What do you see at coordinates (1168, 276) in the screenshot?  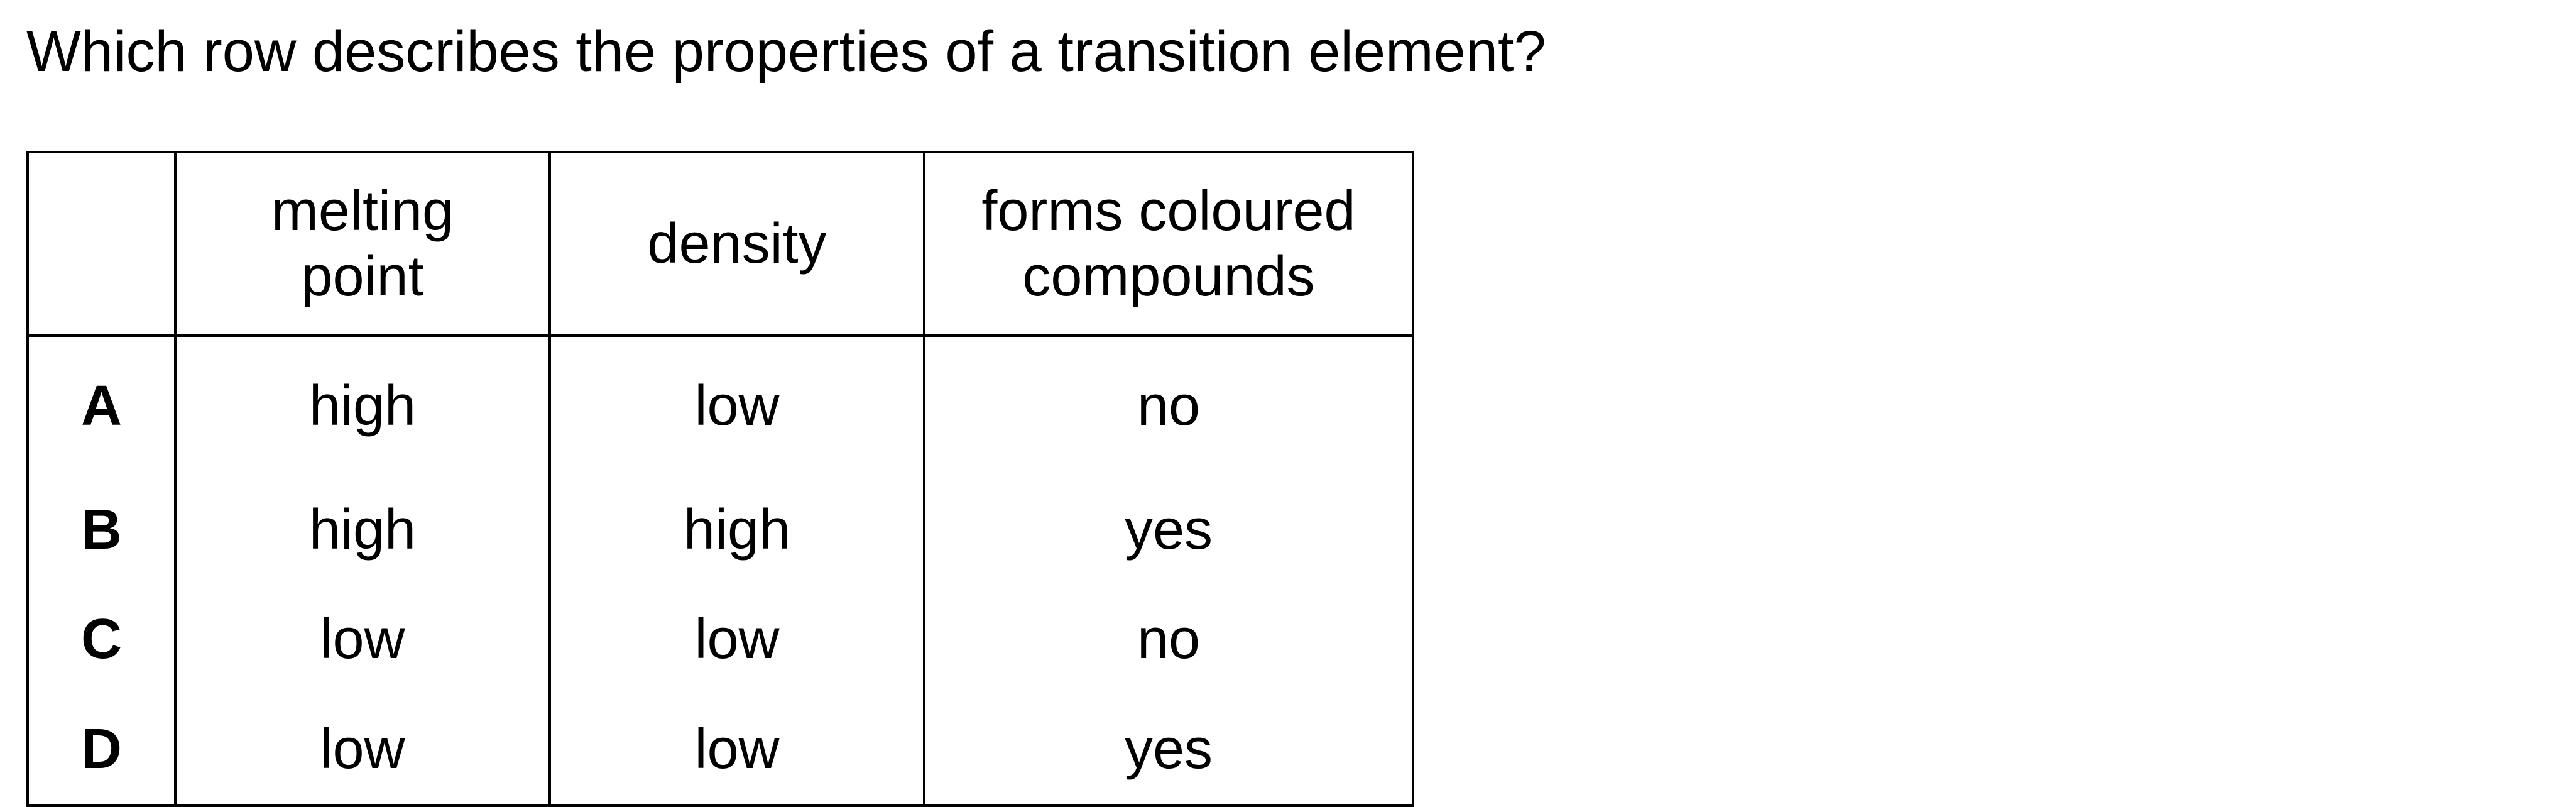 I see `header-coloured-line2: compounds` at bounding box center [1168, 276].